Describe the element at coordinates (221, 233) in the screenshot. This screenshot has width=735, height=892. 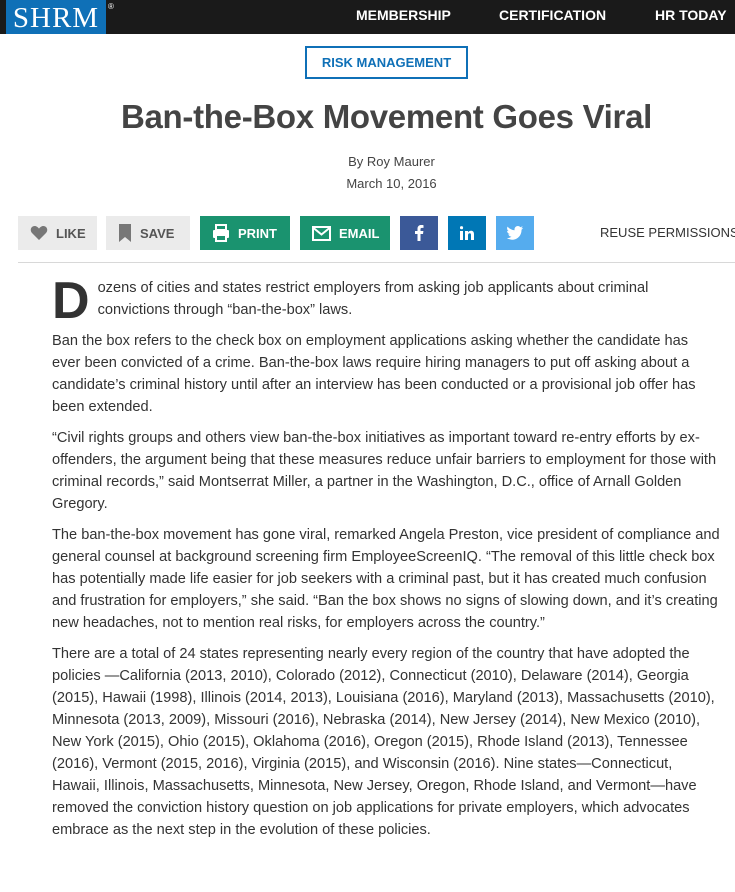
I see `printer-icon` at that location.